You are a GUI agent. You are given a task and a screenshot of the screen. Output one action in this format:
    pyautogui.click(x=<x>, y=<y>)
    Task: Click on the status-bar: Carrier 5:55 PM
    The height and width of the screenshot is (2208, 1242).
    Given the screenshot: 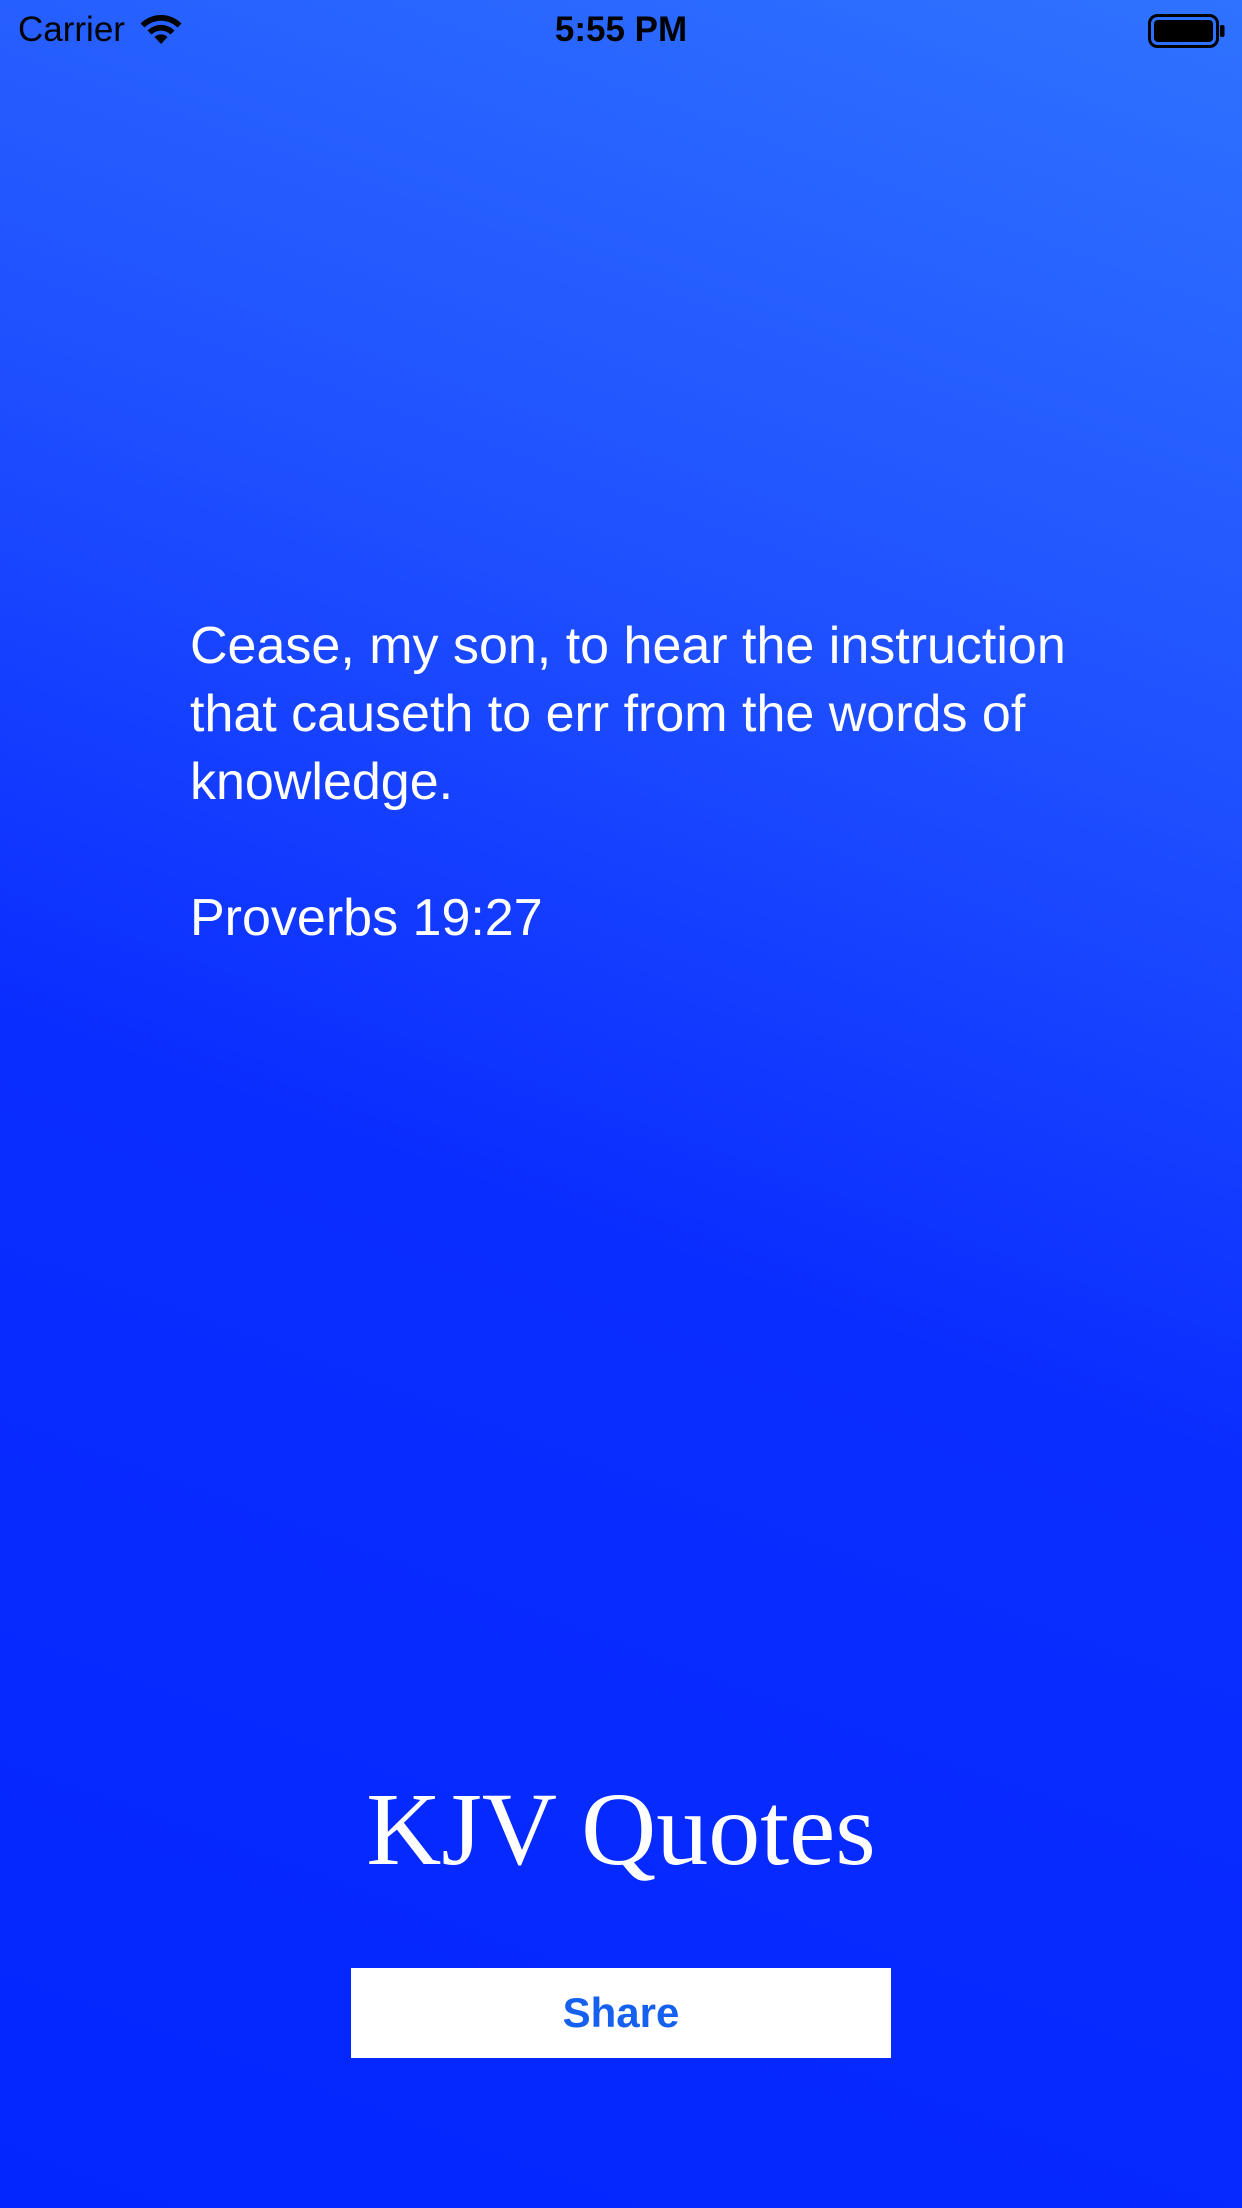 What is the action you would take?
    pyautogui.click(x=621, y=30)
    